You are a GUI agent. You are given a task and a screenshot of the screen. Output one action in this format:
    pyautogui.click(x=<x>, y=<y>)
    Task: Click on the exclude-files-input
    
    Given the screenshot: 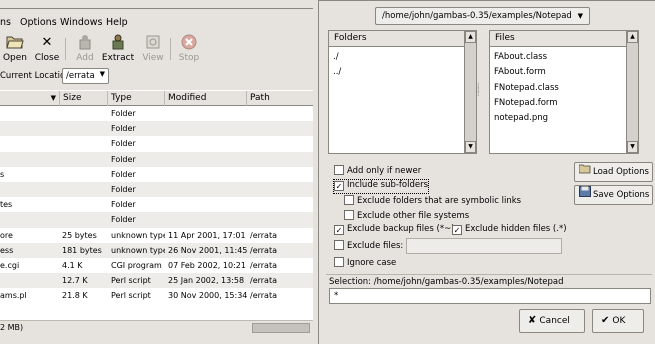 What is the action you would take?
    pyautogui.click(x=484, y=246)
    